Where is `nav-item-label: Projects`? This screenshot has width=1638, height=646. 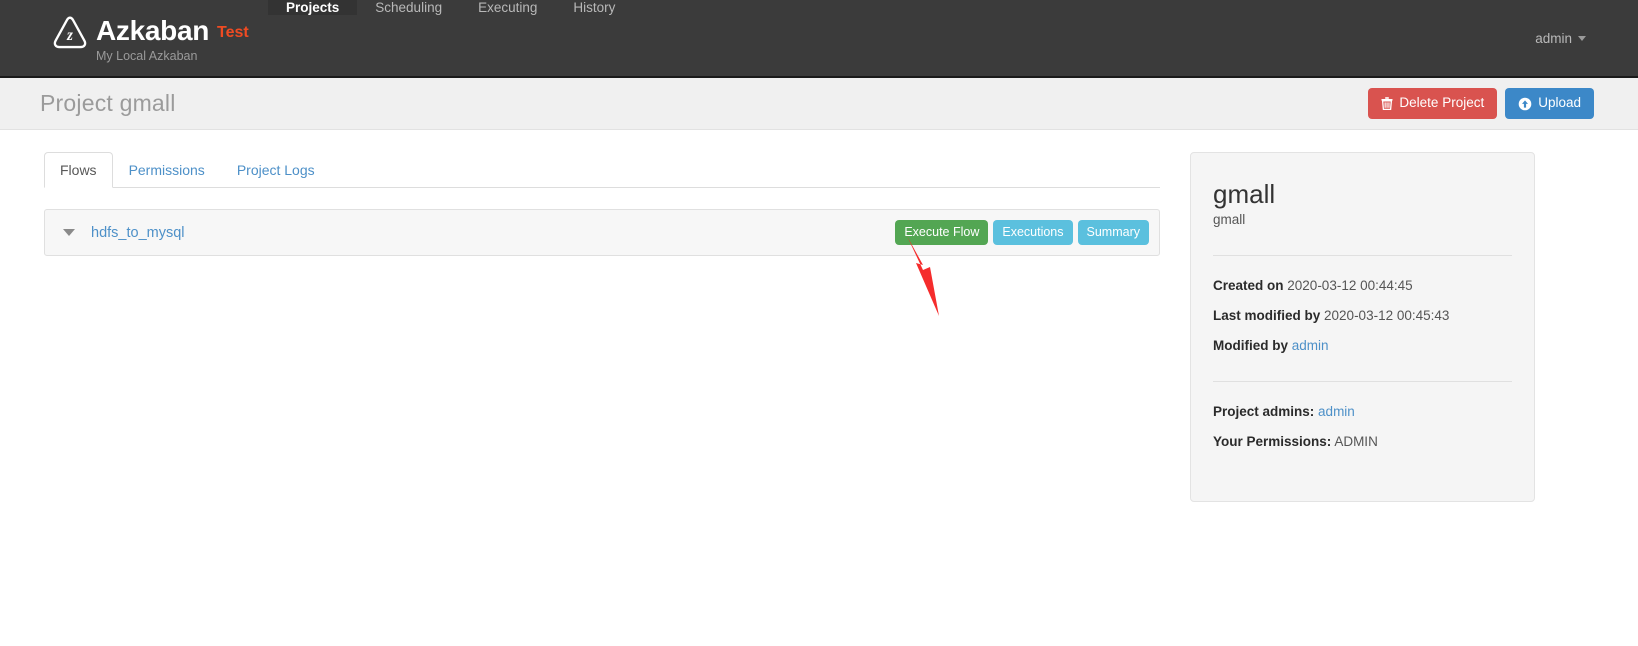
nav-item-label: Projects is located at coordinates (313, 7).